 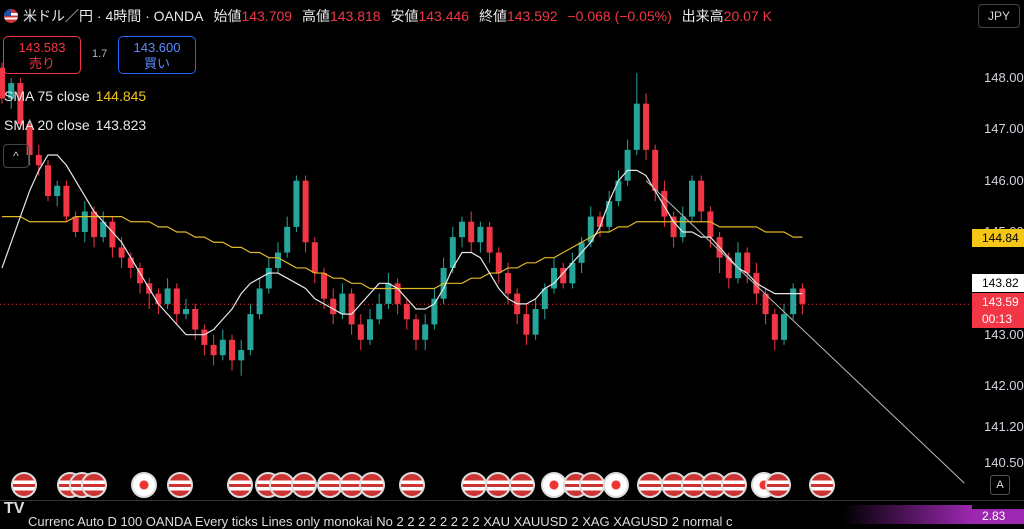 What do you see at coordinates (42, 47) in the screenshot?
I see `sell-price: 143.583` at bounding box center [42, 47].